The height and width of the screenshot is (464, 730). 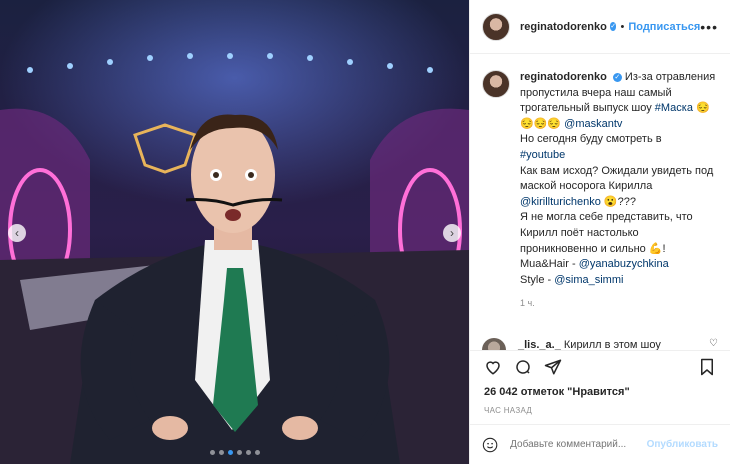 I want to click on hashtag-link: #Маска, so click(x=674, y=108).